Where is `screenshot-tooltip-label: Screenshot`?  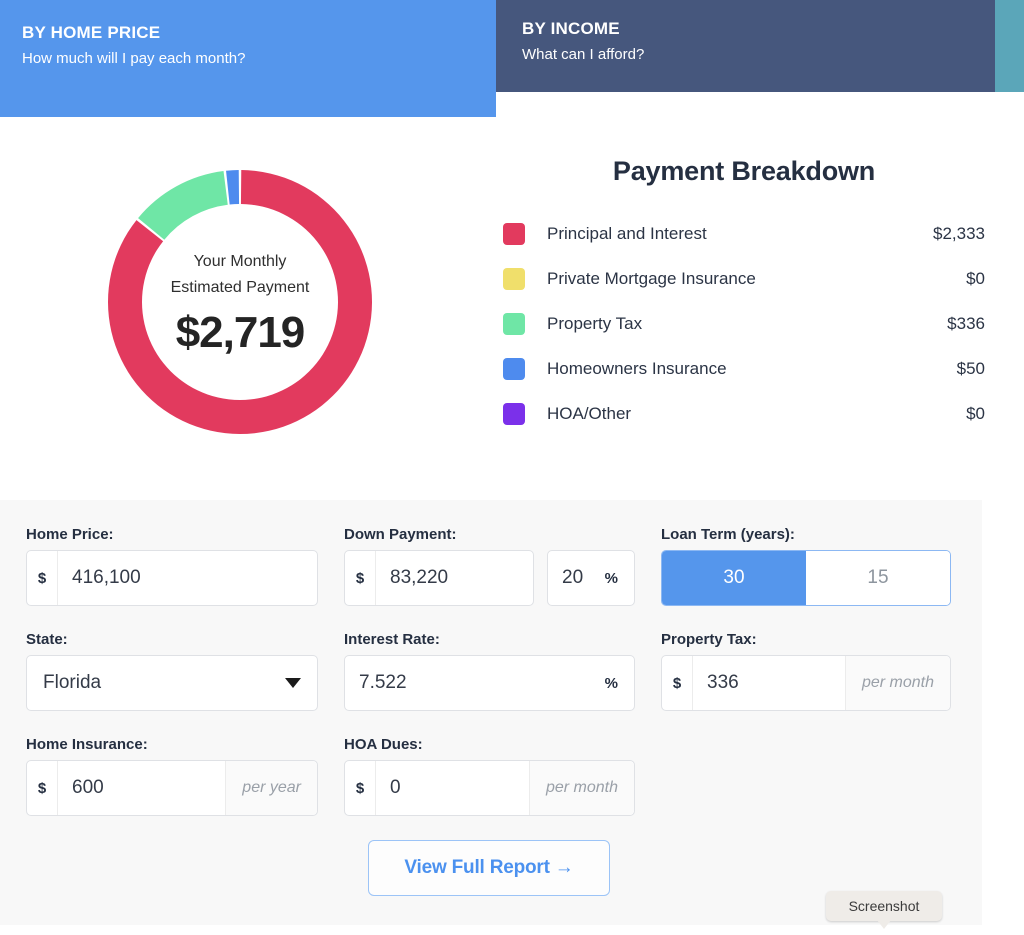 screenshot-tooltip-label: Screenshot is located at coordinates (884, 906).